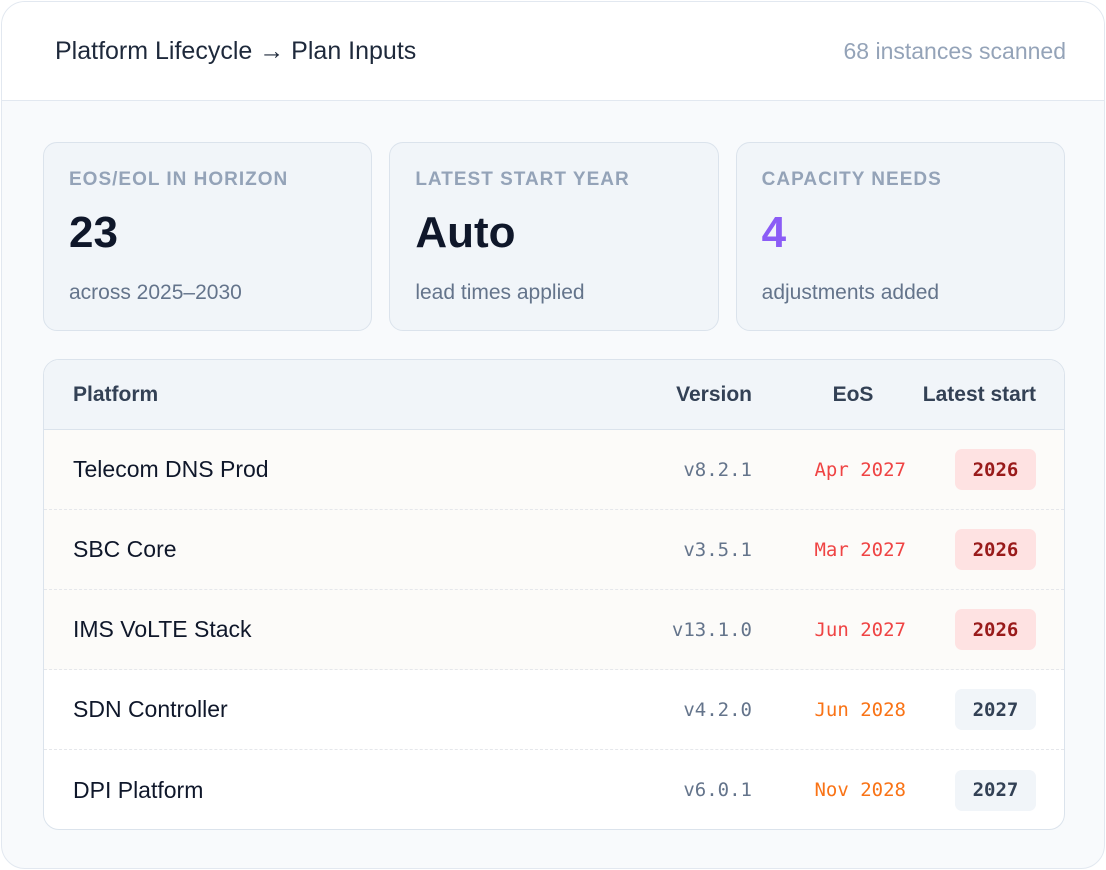 The width and height of the screenshot is (1106, 870). Describe the element at coordinates (162, 629) in the screenshot. I see `platform-name: IMS VoLTE Stack` at that location.